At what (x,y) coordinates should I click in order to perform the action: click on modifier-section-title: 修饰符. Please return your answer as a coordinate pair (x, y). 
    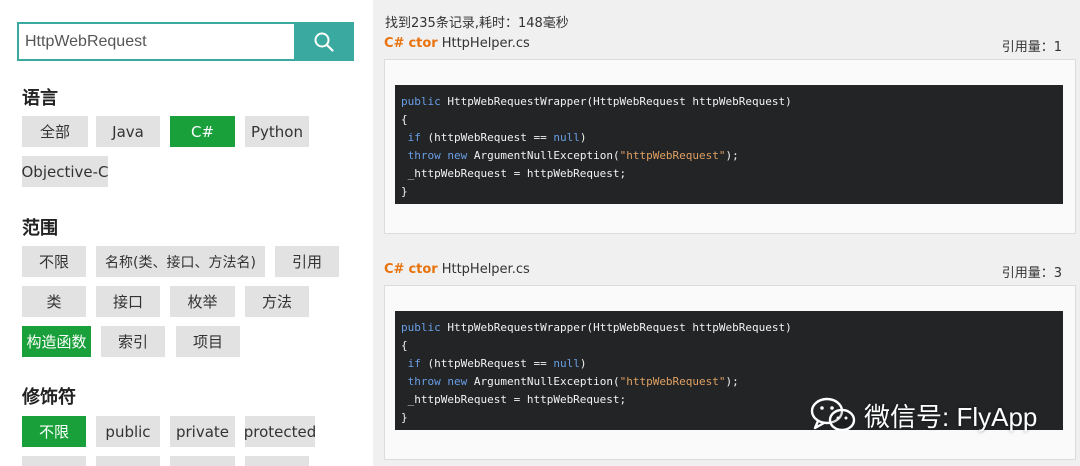
    Looking at the image, I should click on (49, 397).